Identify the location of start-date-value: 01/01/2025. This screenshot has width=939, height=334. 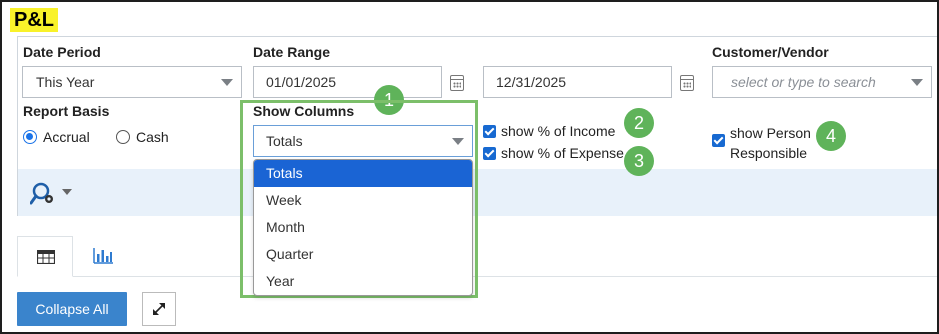
(301, 82).